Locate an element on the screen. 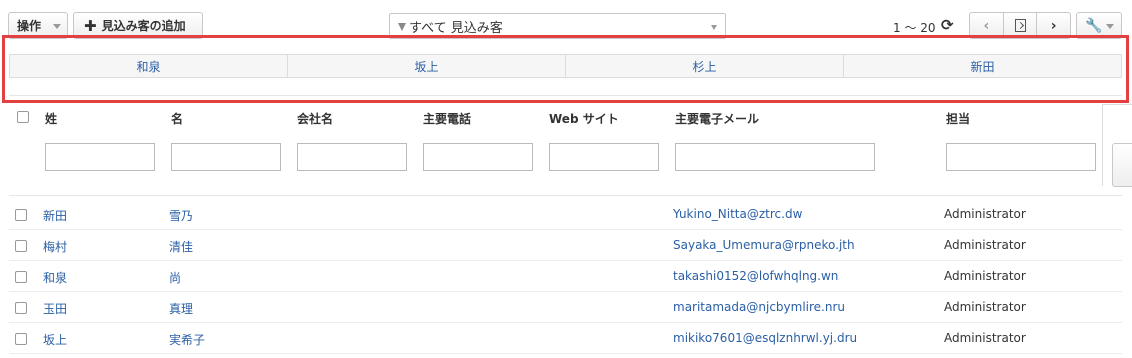 Image resolution: width=1132 pixels, height=358 pixels. select-all-checkbox is located at coordinates (23, 117).